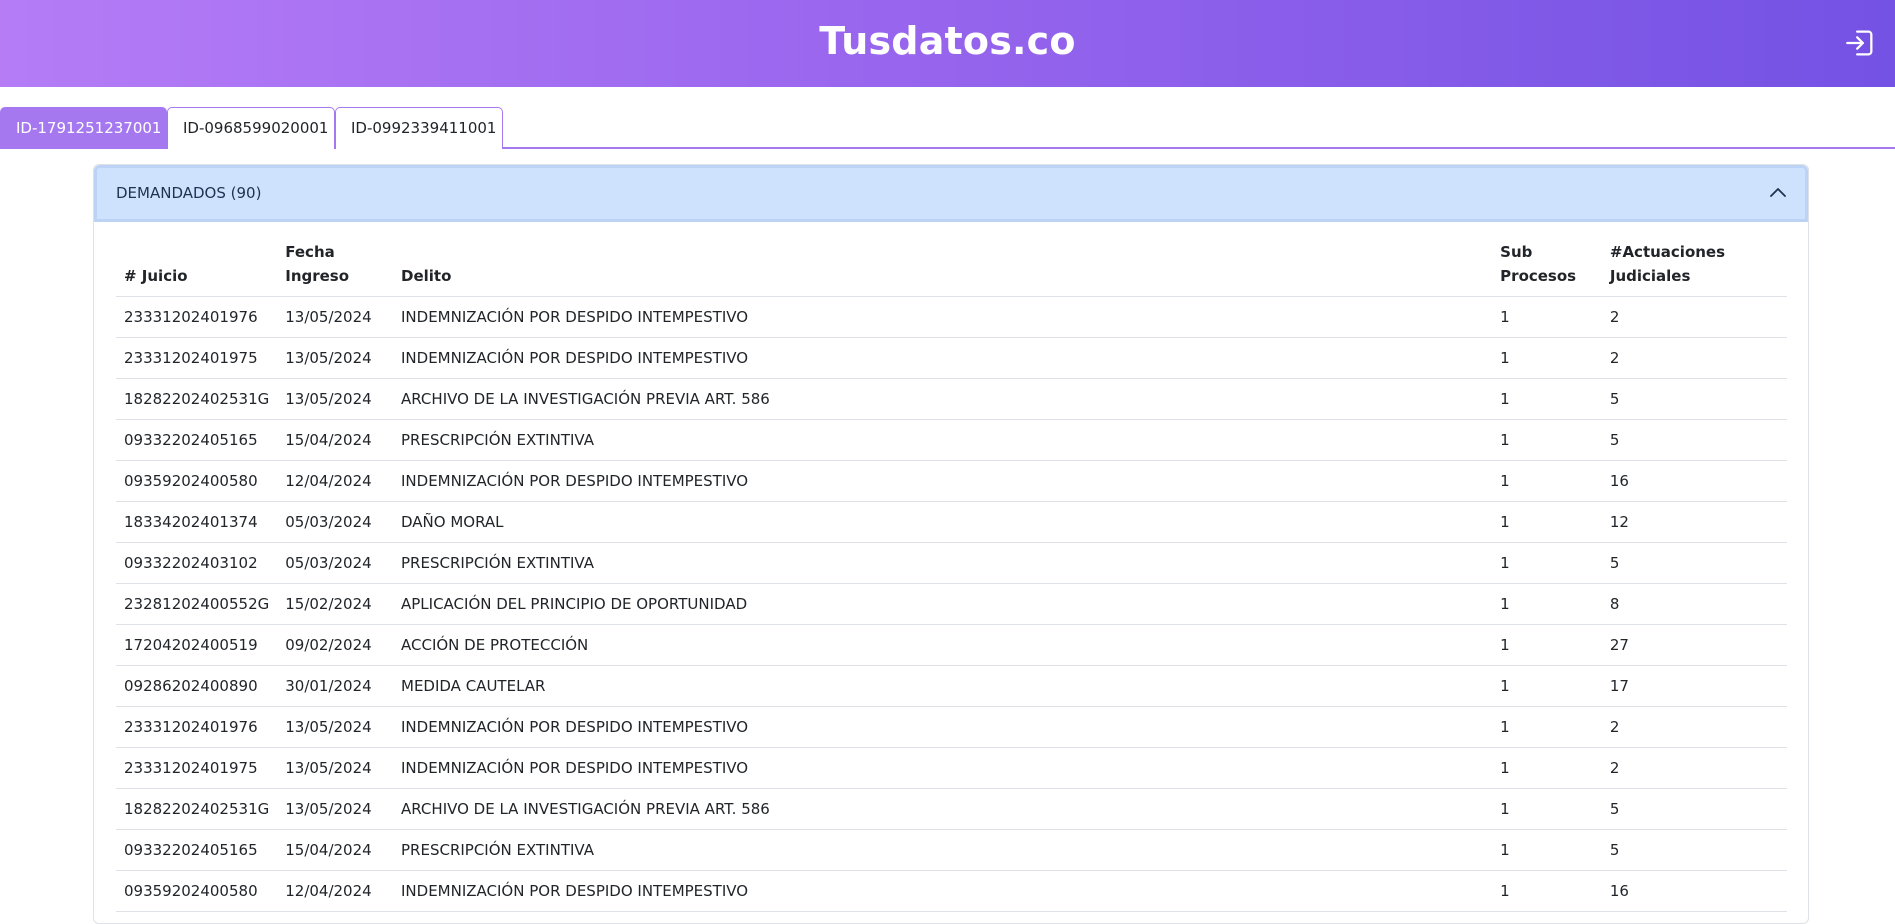 Image resolution: width=1895 pixels, height=924 pixels. Describe the element at coordinates (1547, 268) in the screenshot. I see `column-header-sub-procesos: Sub Procesos` at that location.